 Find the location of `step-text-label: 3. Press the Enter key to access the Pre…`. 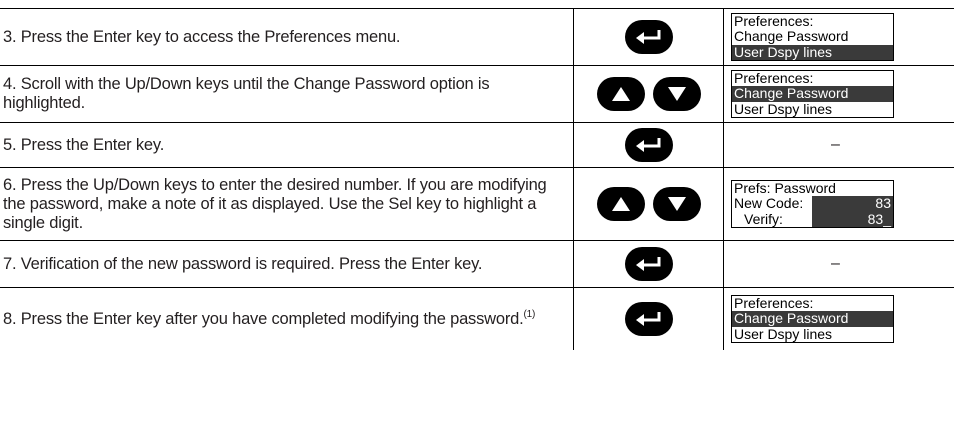

step-text-label: 3. Press the Enter key to access the Pre… is located at coordinates (202, 36).